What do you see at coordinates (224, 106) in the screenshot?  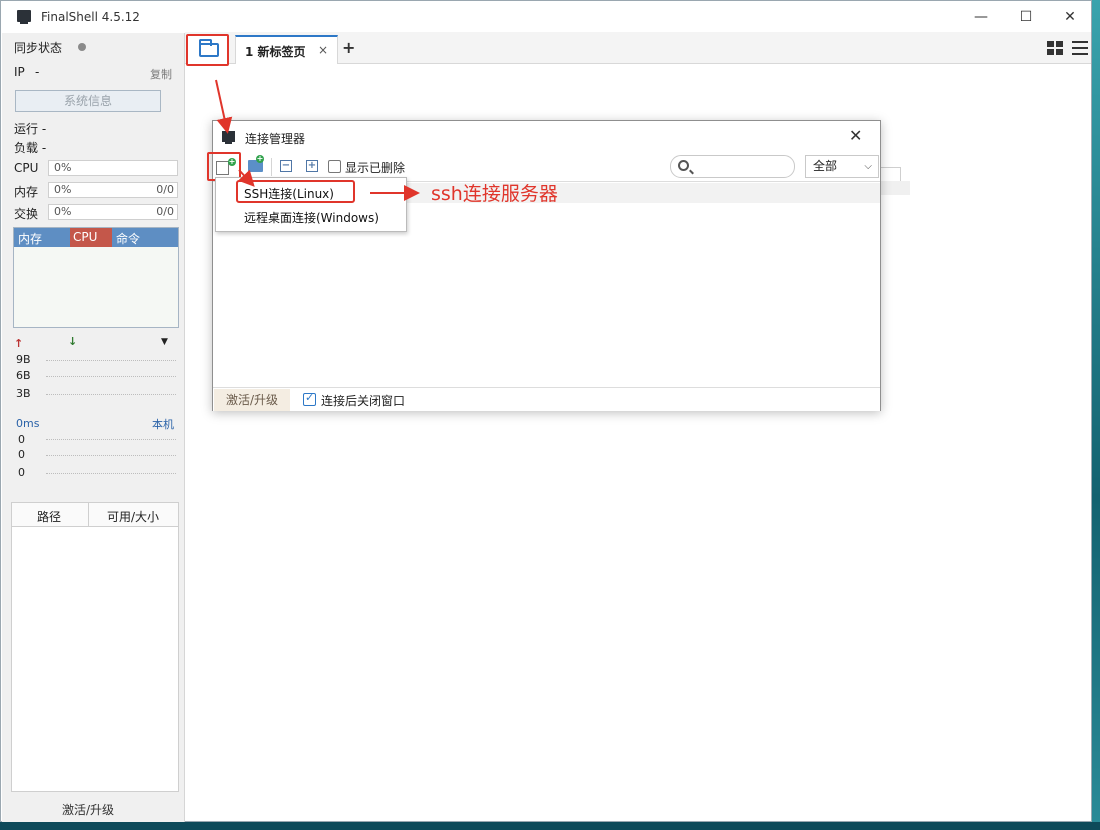 I see `arrow-to-dialog` at bounding box center [224, 106].